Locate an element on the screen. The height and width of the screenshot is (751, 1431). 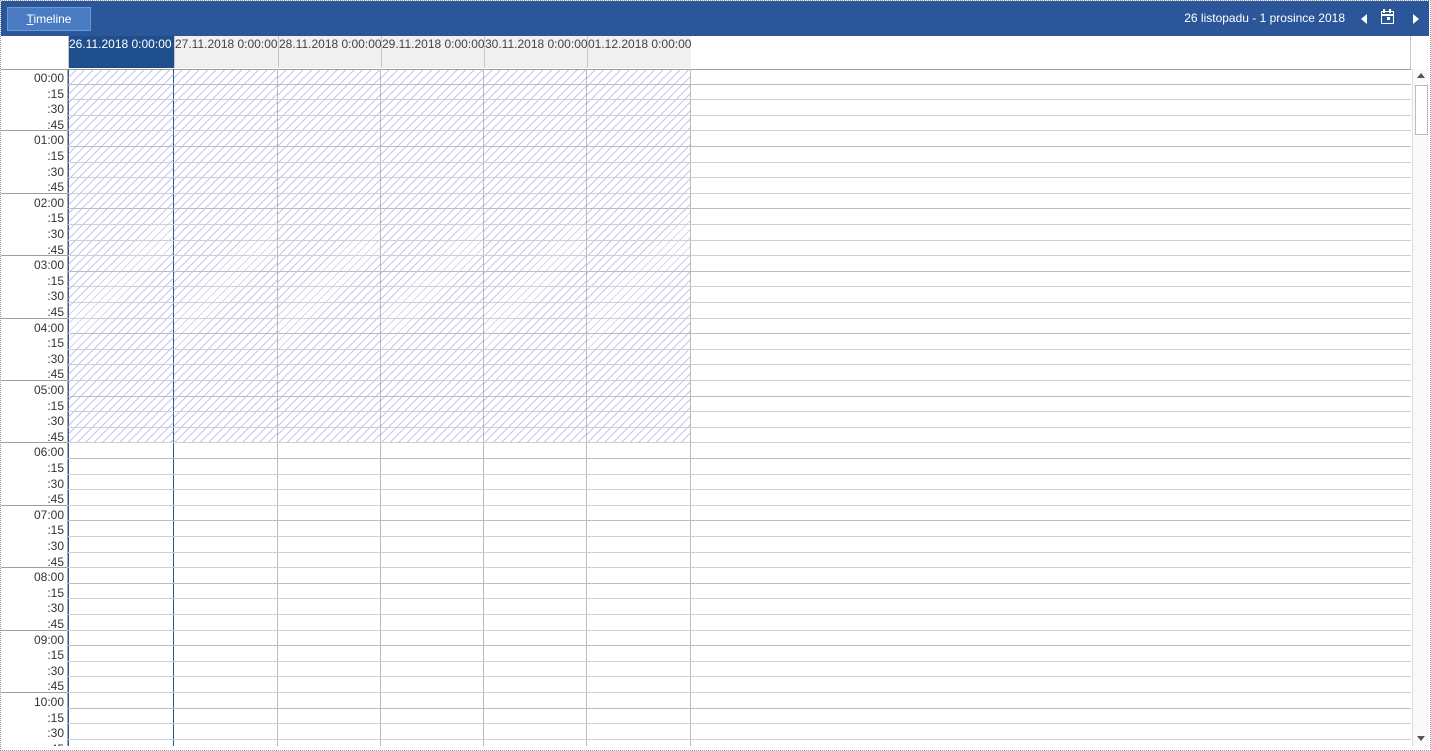
column-header-day-6: 01.12.2018 0:00:00 is located at coordinates (639, 52).